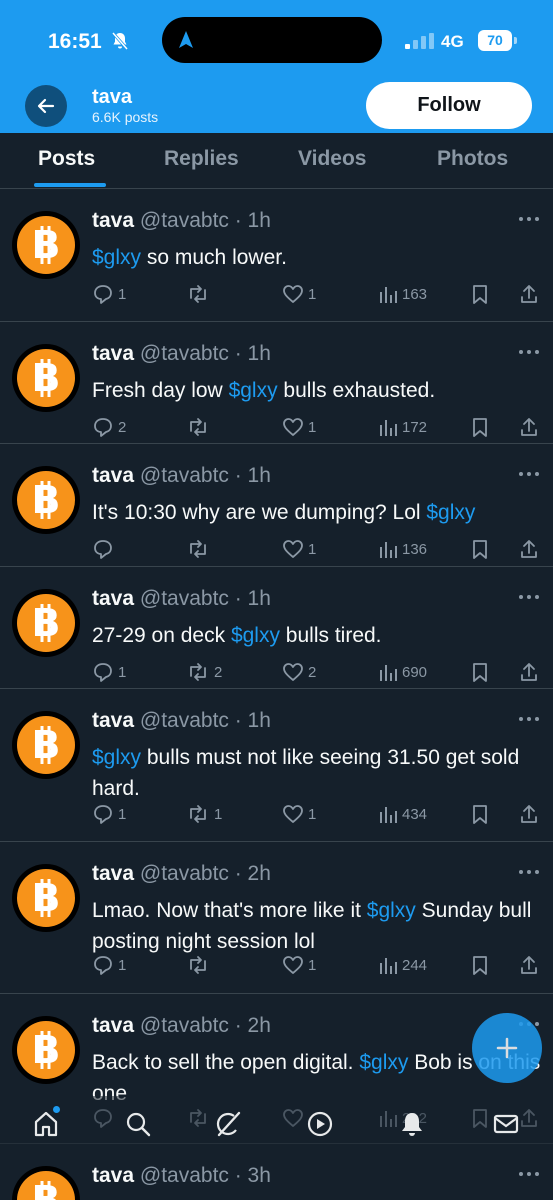 This screenshot has width=553, height=1200. Describe the element at coordinates (226, 1062) in the screenshot. I see `tweet-text-segment: Back to sell the open digital.` at that location.